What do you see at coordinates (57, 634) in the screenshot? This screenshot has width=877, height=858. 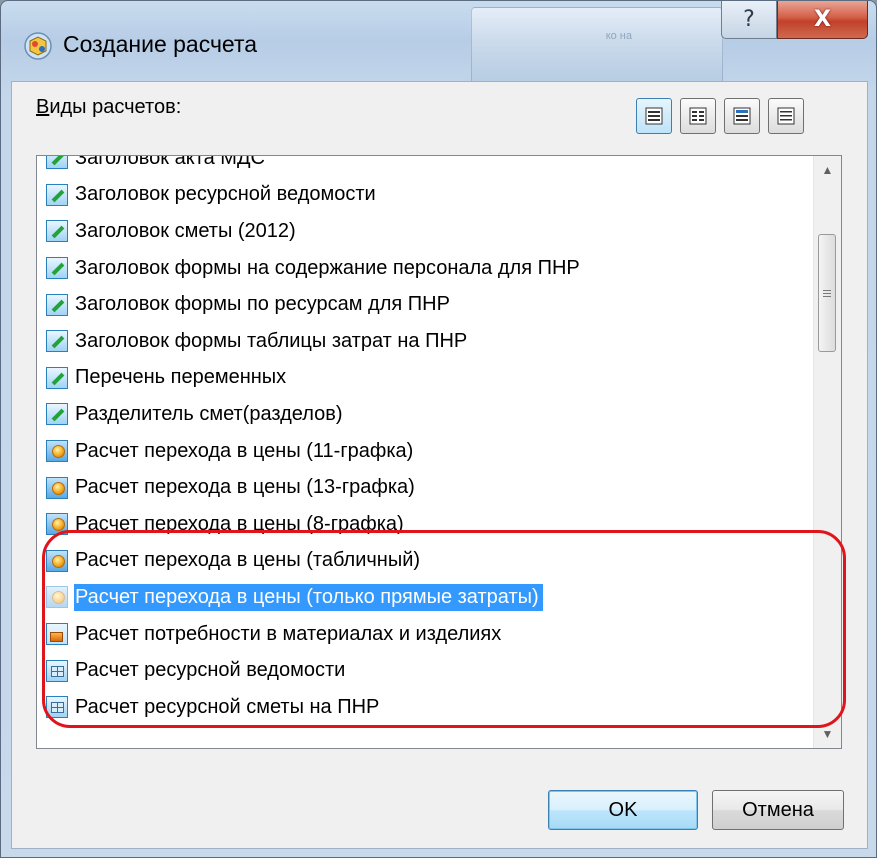 I see `box-icon` at bounding box center [57, 634].